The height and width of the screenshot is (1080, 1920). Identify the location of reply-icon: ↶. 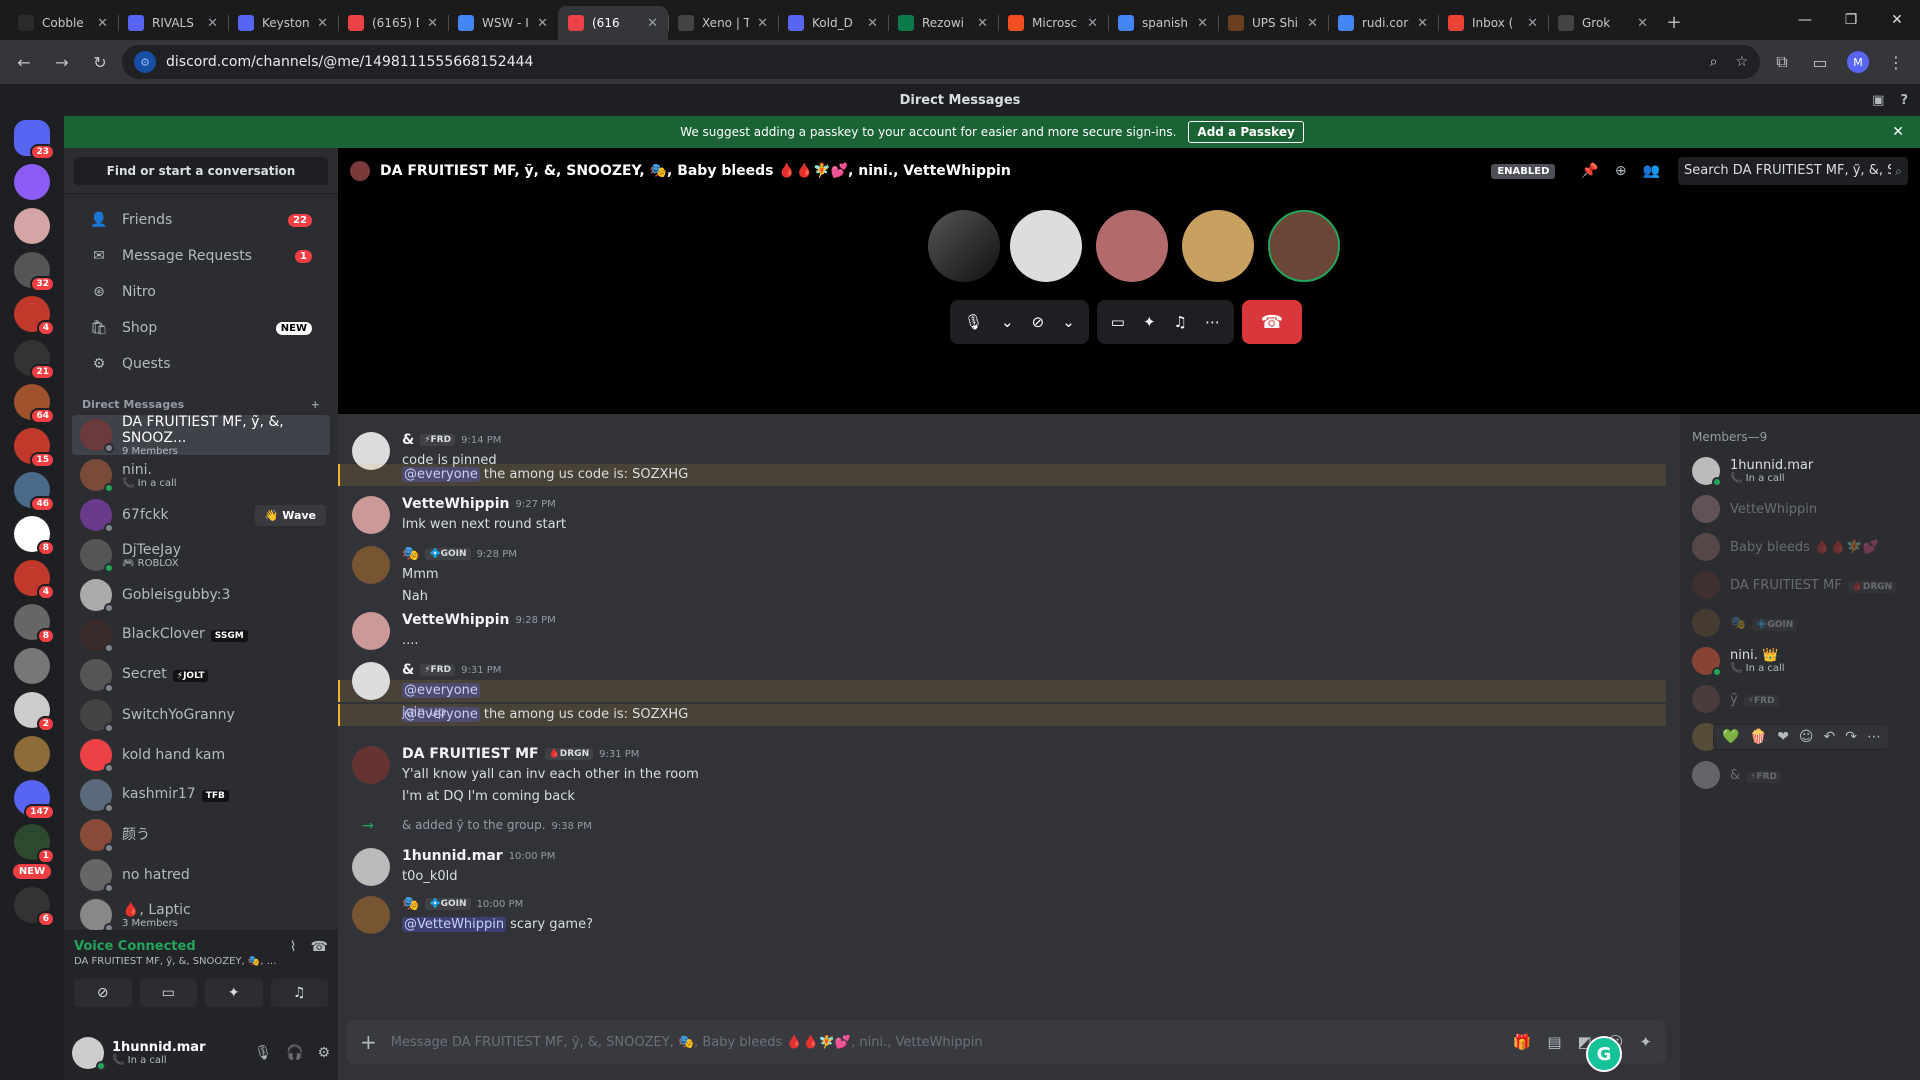
(1830, 737).